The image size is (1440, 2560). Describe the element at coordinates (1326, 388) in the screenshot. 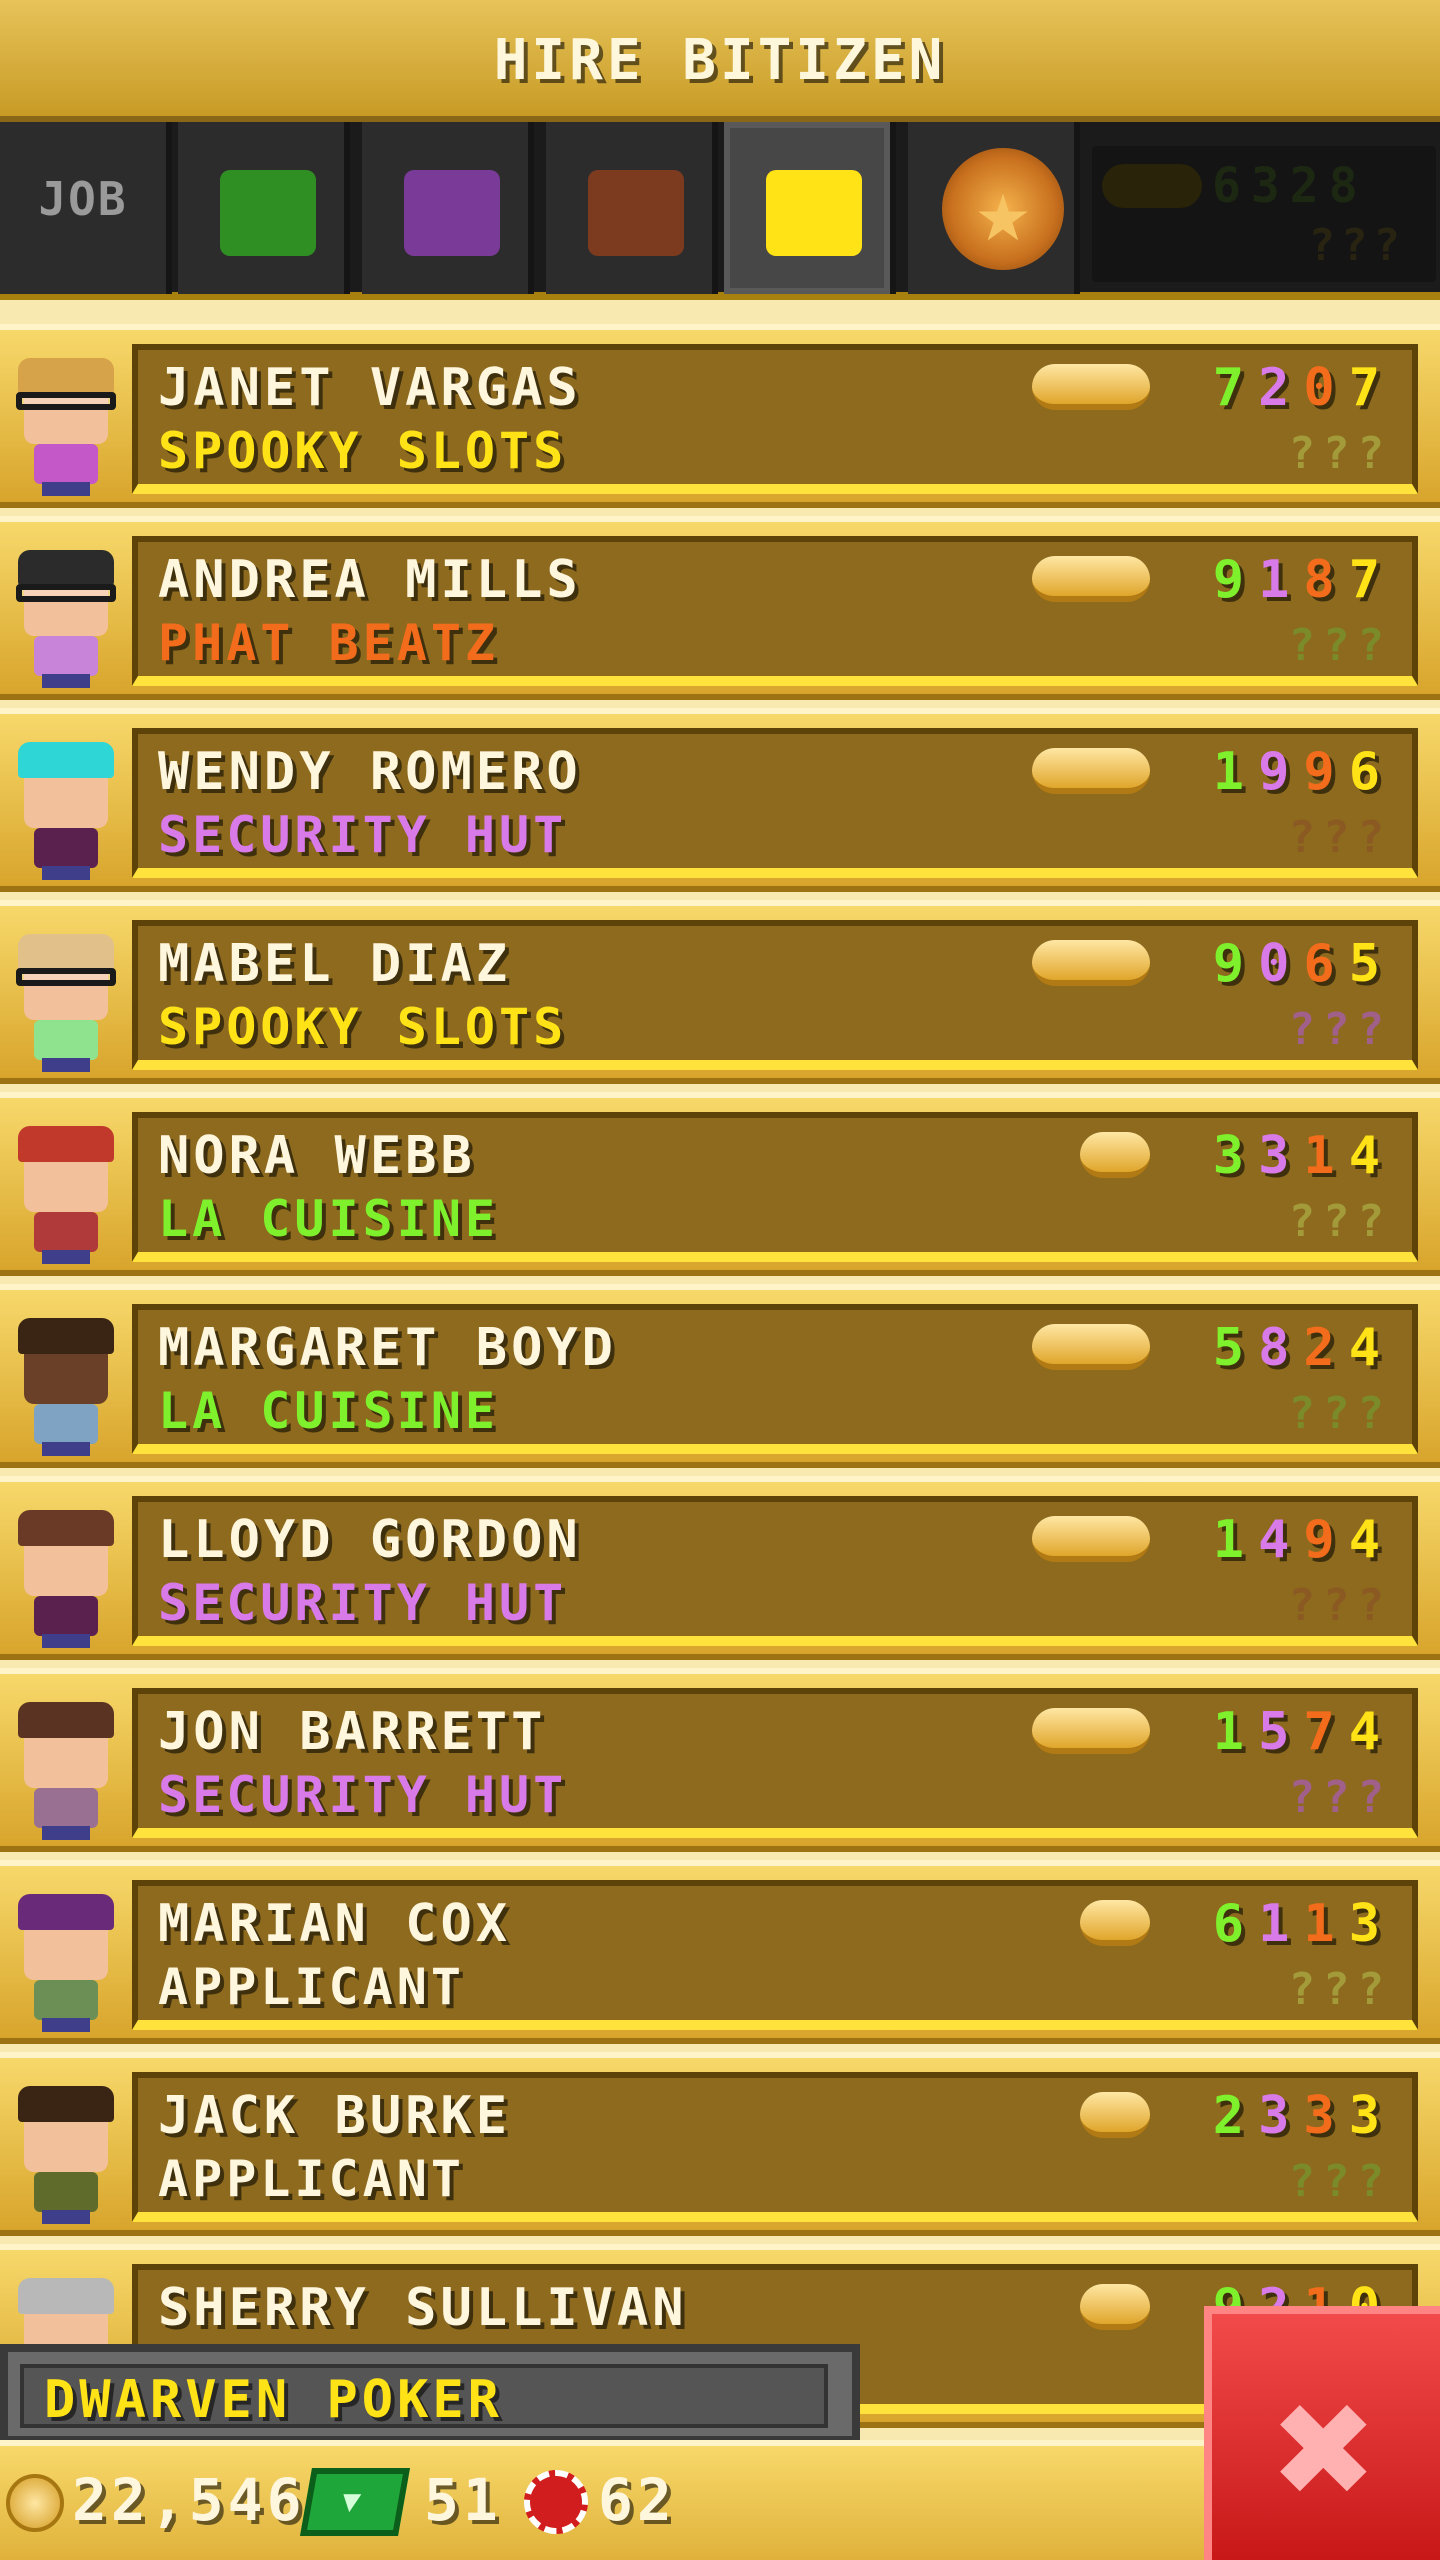

I see `skill-stat-3: 0` at that location.